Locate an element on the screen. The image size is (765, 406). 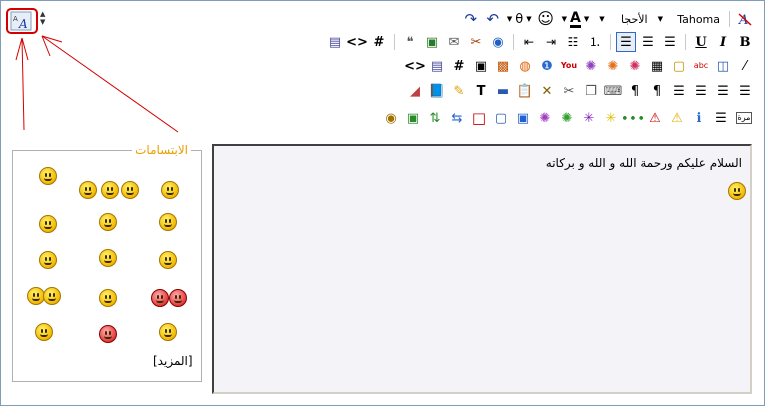
undo-button: ↶ is located at coordinates (493, 19).